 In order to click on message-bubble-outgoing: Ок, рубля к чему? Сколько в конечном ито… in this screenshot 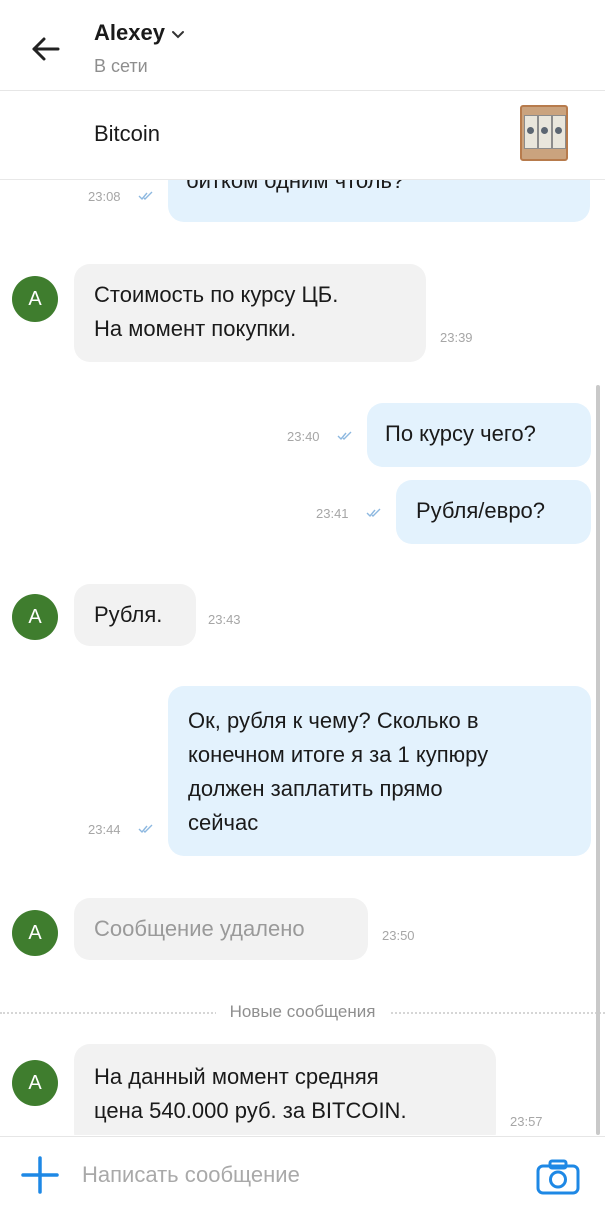, I will do `click(379, 771)`.